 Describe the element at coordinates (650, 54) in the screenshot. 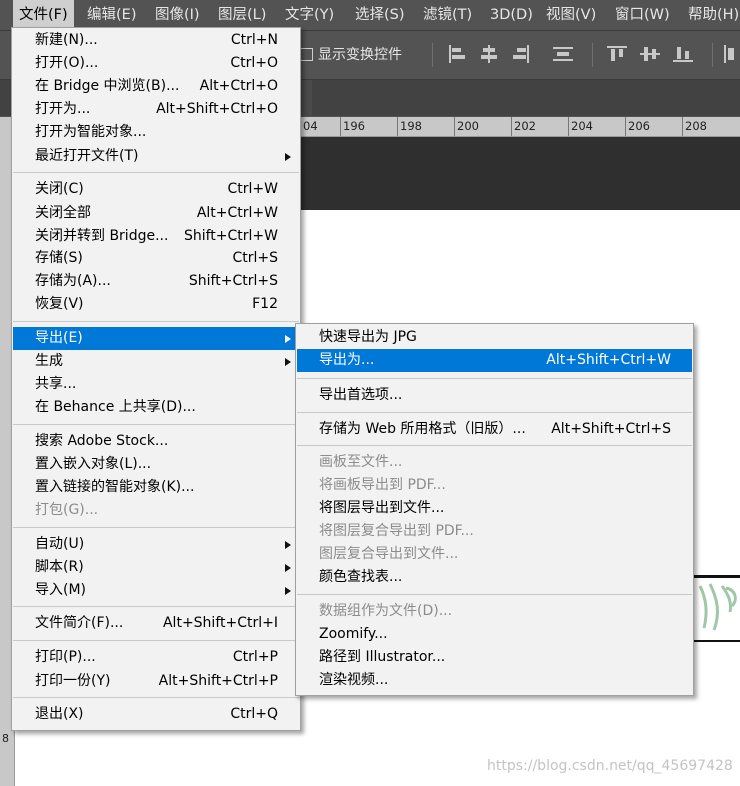

I see `align-vertical-centers-icon` at that location.